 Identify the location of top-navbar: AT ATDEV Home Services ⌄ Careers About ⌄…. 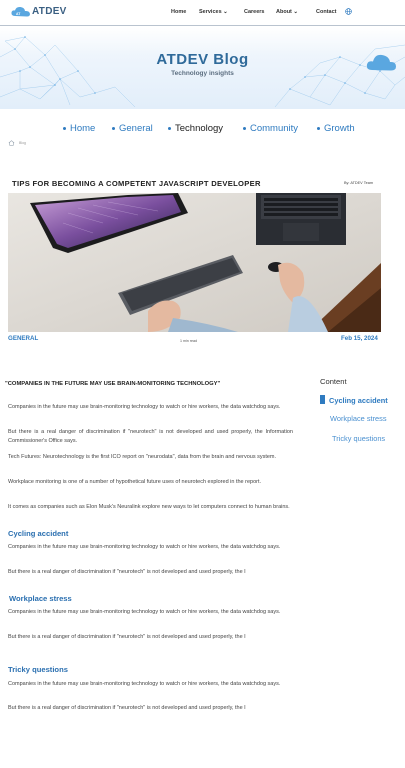
(202, 13).